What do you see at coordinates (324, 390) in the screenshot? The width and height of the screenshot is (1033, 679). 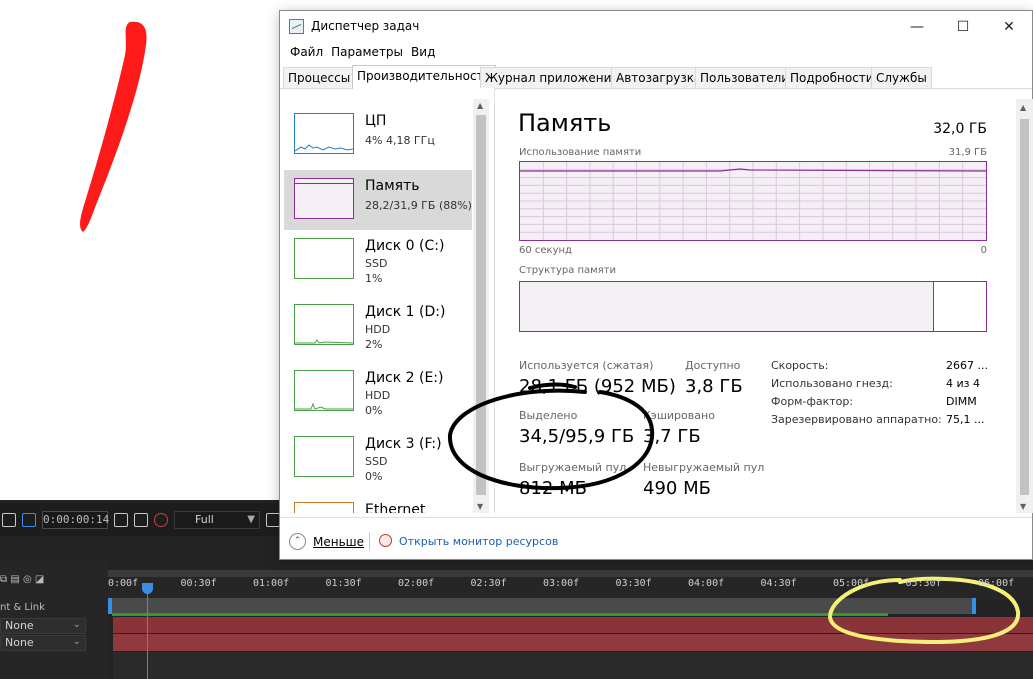 I see `disk2-mini-graph` at bounding box center [324, 390].